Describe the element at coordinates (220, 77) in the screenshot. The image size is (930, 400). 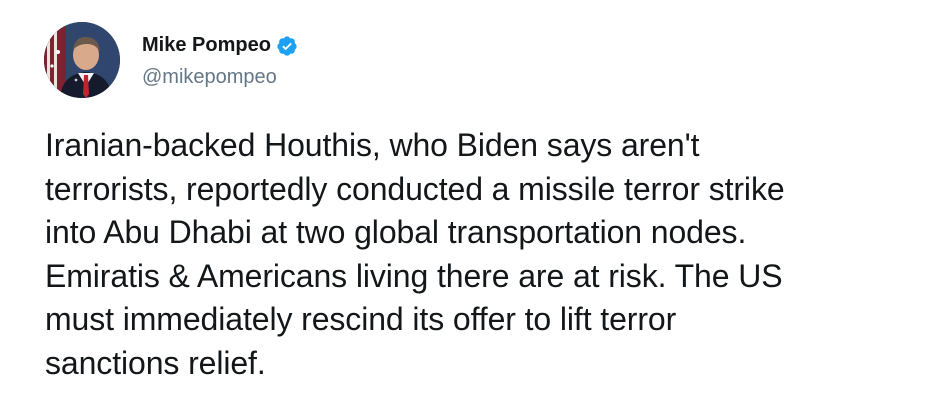
I see `author-handle: @mikepompeo` at that location.